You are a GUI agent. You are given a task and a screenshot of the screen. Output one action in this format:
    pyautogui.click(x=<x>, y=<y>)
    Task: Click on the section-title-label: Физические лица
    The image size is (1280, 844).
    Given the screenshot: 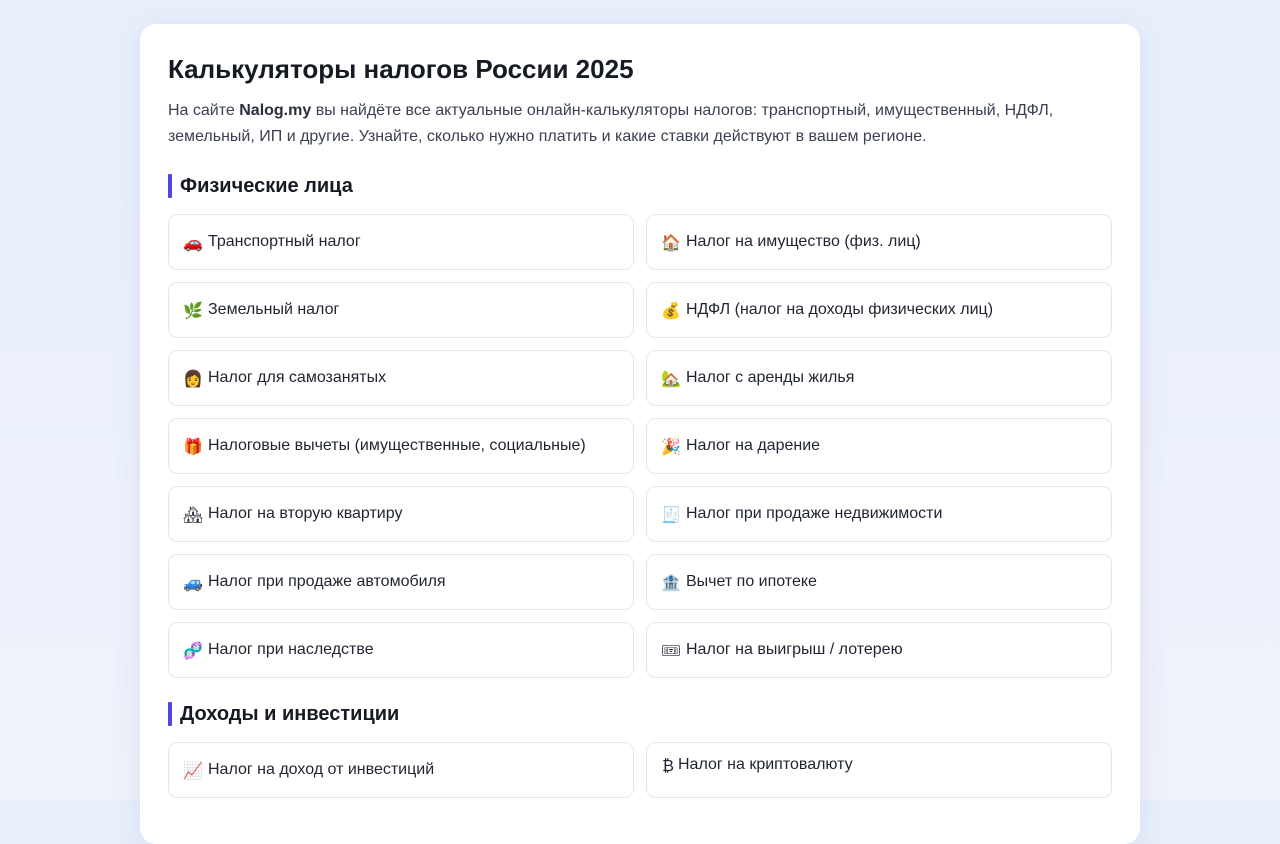 What is the action you would take?
    pyautogui.click(x=266, y=185)
    